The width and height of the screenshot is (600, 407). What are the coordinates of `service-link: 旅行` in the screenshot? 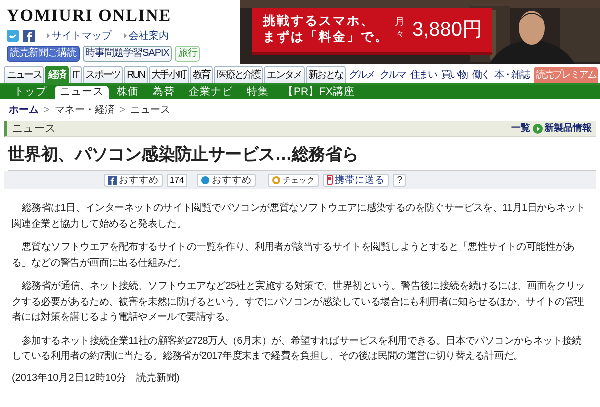 It's located at (187, 54).